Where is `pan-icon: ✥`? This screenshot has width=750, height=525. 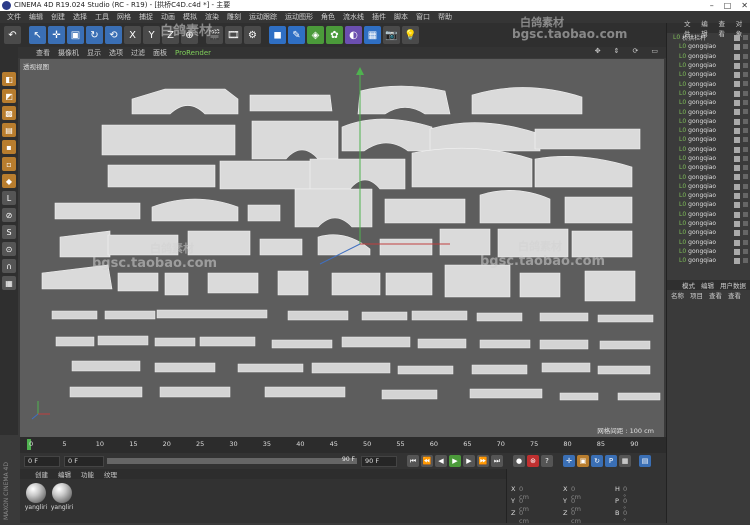 pan-icon: ✥ is located at coordinates (598, 51).